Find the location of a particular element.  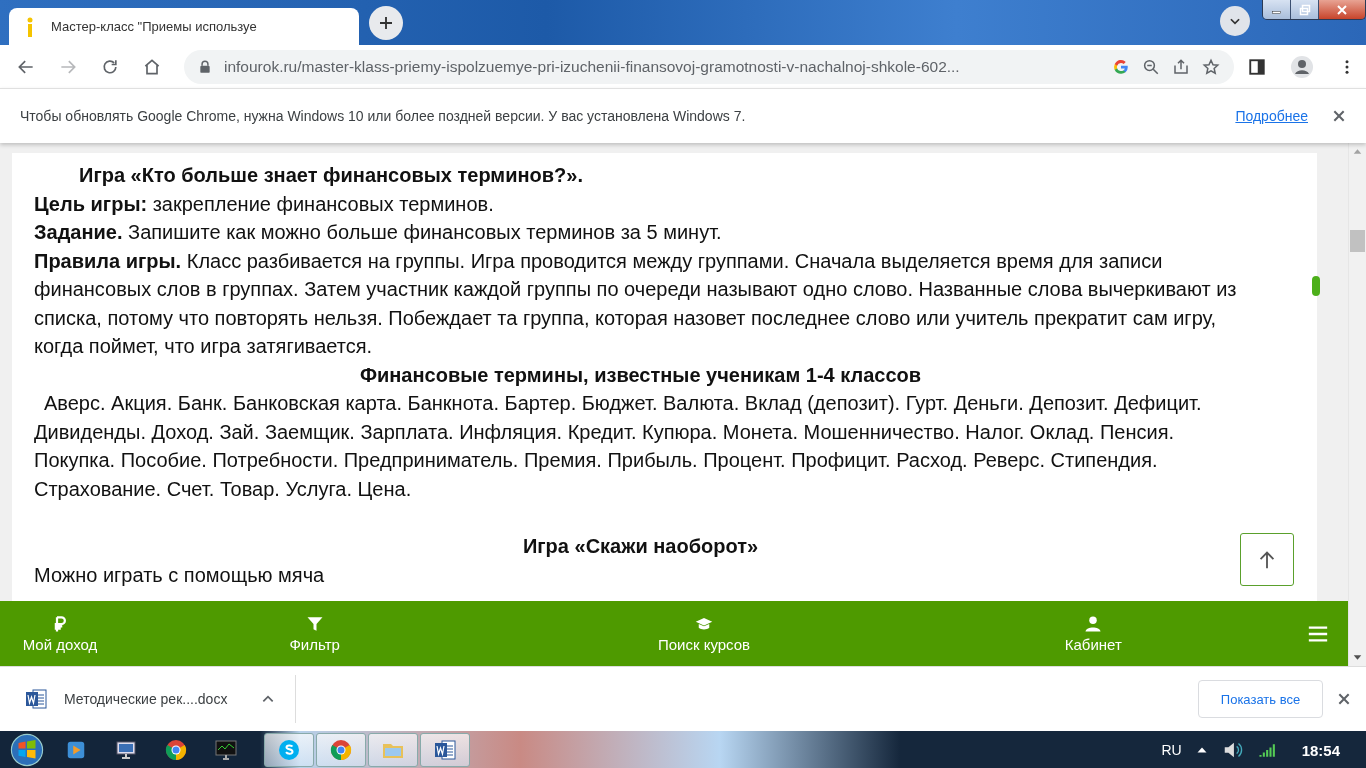

scrollbar is located at coordinates (1357, 404).